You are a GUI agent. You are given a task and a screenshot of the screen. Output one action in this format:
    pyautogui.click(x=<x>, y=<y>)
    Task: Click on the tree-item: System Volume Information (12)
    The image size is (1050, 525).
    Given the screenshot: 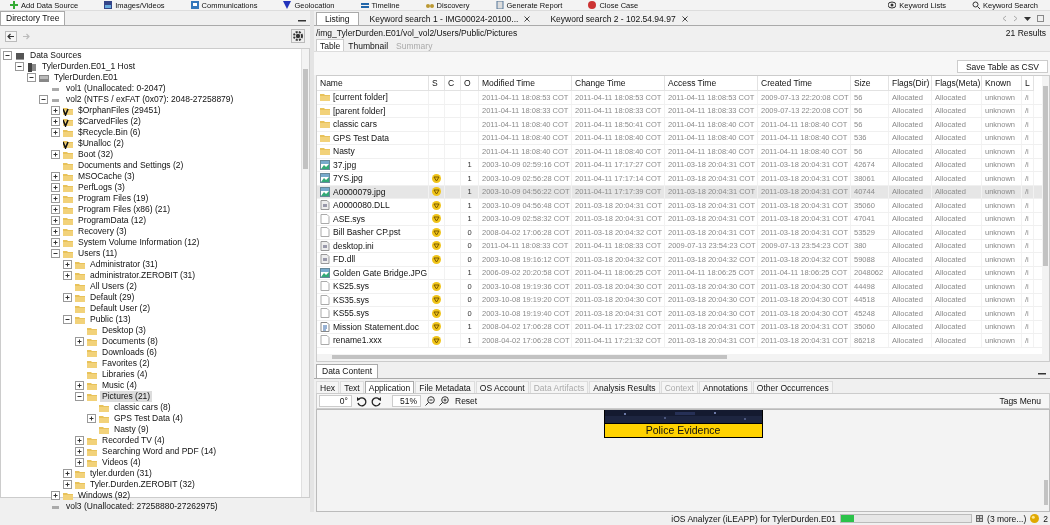 What is the action you would take?
    pyautogui.click(x=139, y=242)
    